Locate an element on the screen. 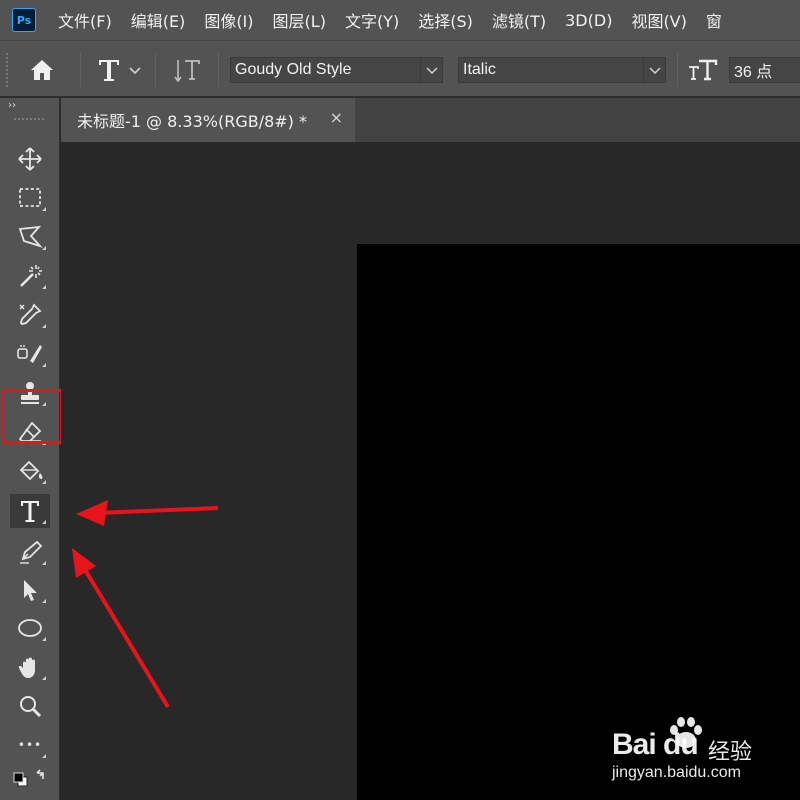 This screenshot has height=800, width=800. font-style-dropdown: Italic is located at coordinates (562, 70).